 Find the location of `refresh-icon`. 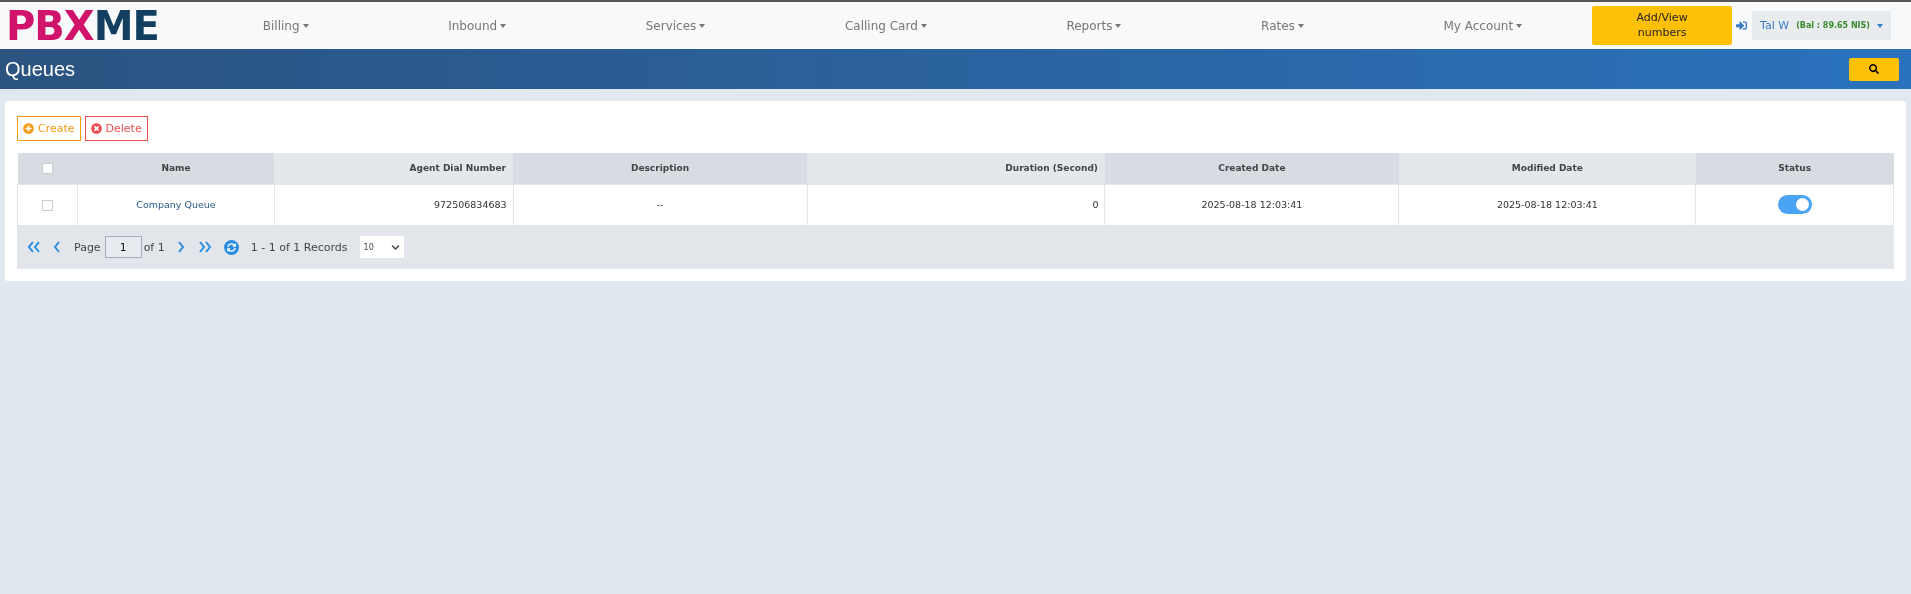

refresh-icon is located at coordinates (231, 247).